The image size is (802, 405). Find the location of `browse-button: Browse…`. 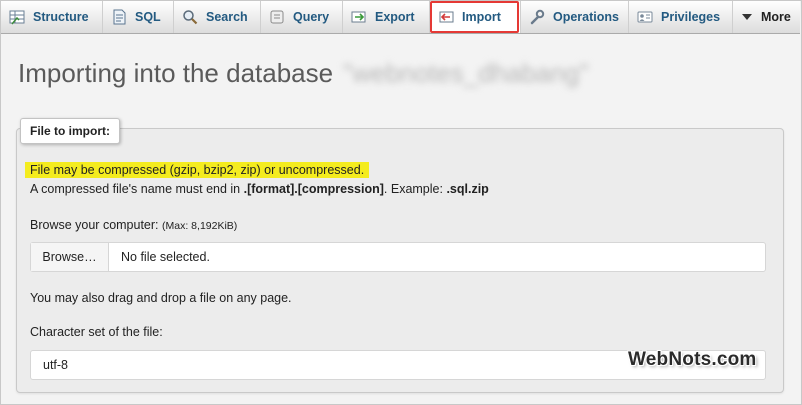

browse-button: Browse… is located at coordinates (70, 257).